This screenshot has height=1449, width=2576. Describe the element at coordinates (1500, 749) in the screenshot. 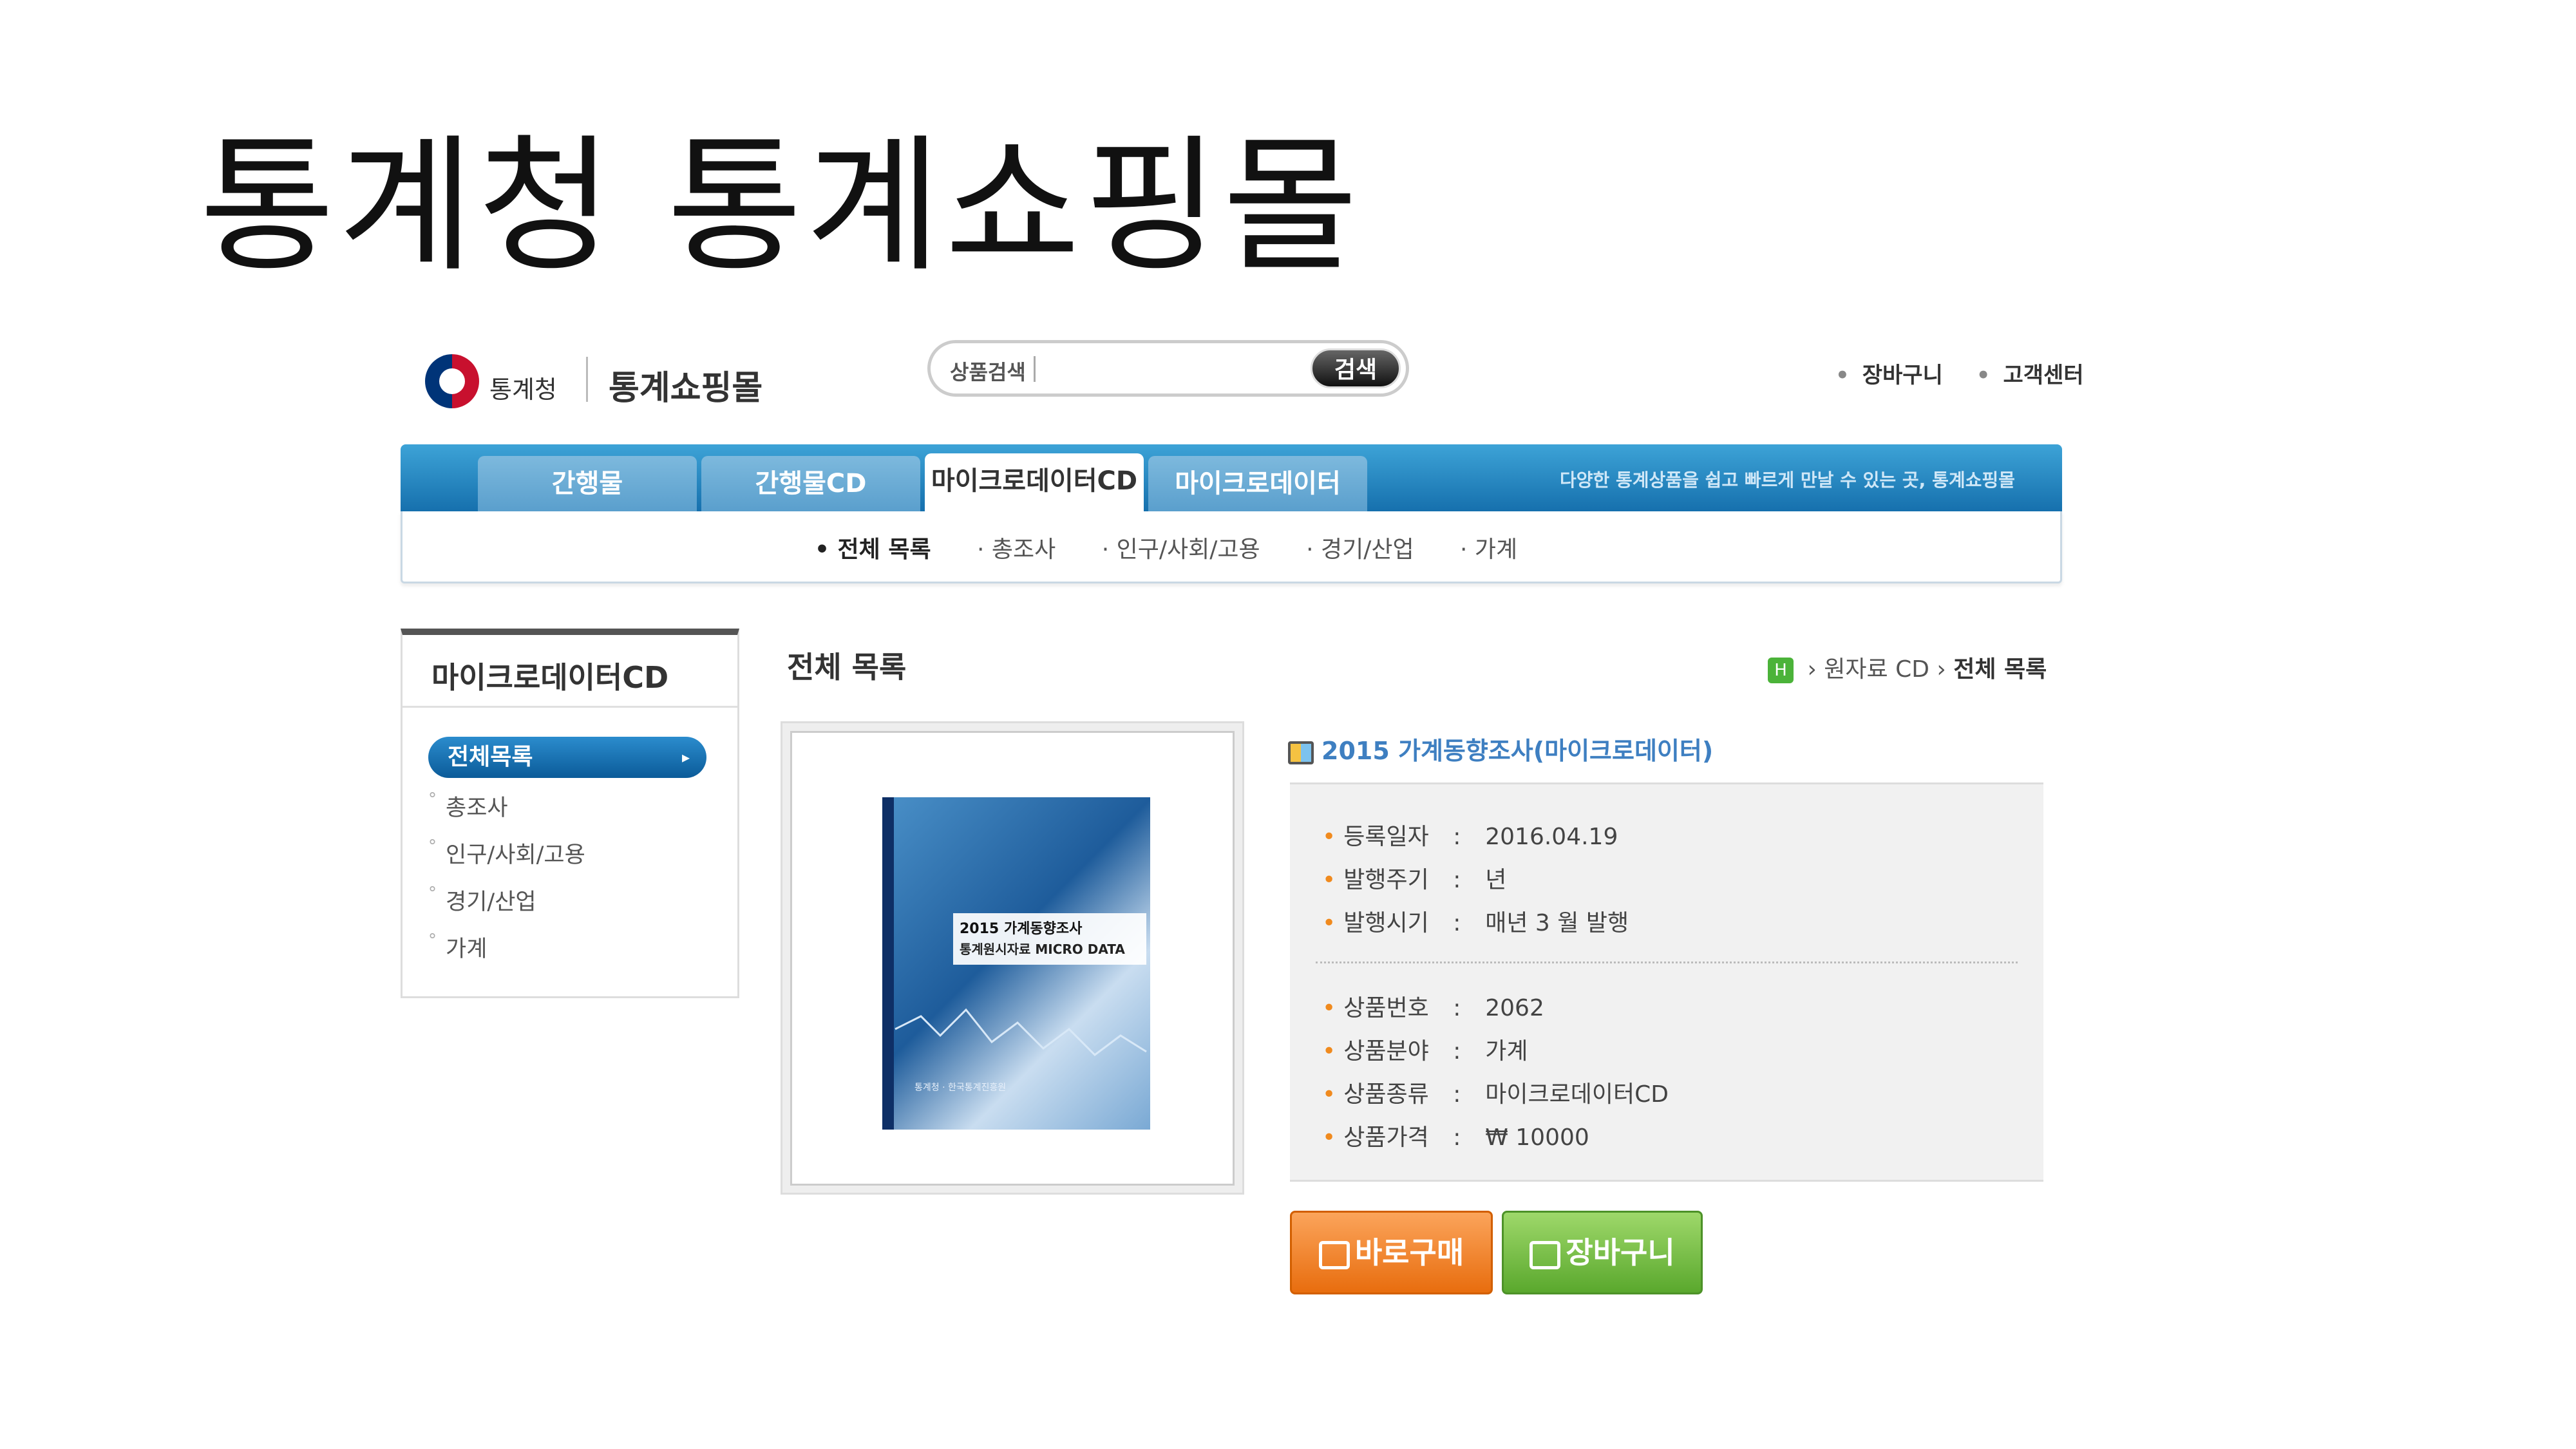

I see `product-title: 2015 가계동향조사(마이크로데이터)` at that location.